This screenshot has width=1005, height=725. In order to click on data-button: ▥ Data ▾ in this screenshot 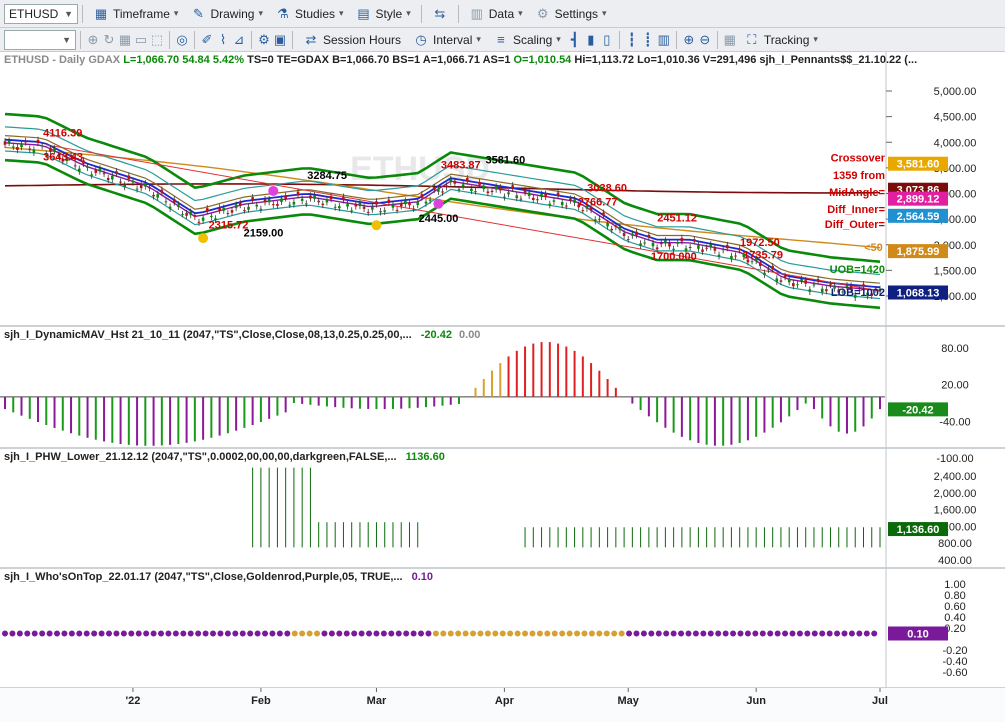, I will do `click(496, 14)`.